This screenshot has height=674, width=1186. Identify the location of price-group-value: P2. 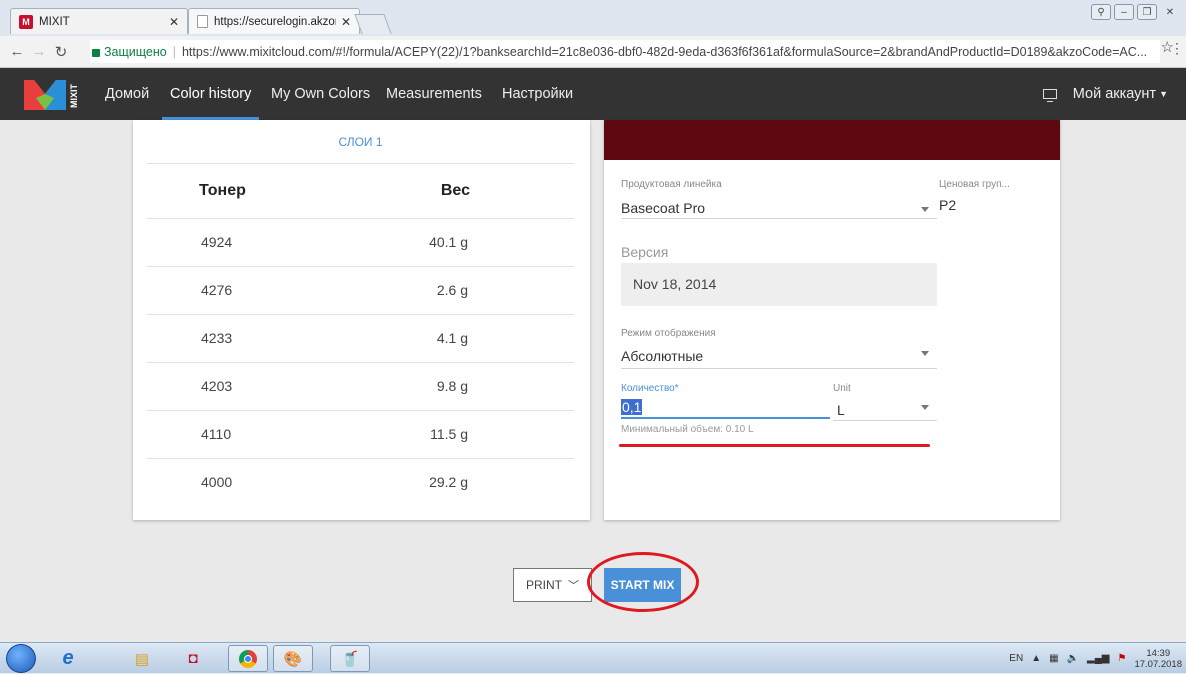
(948, 205).